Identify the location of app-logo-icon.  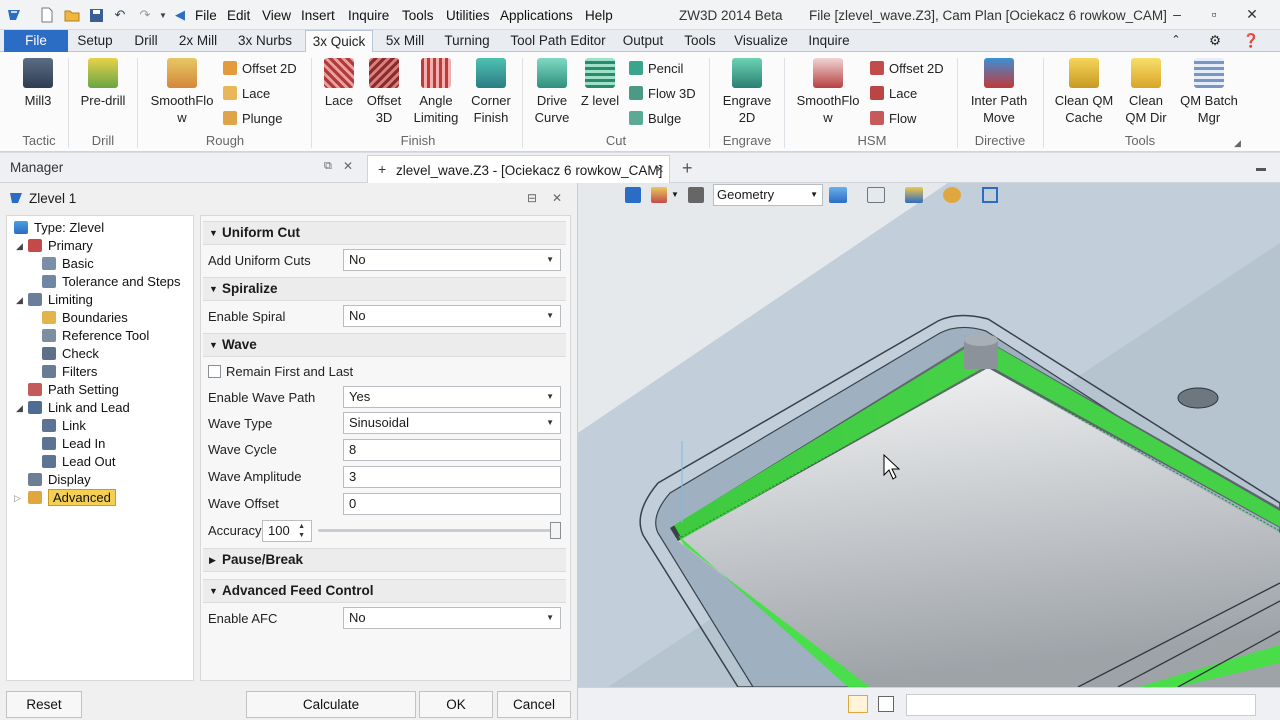
(14, 15).